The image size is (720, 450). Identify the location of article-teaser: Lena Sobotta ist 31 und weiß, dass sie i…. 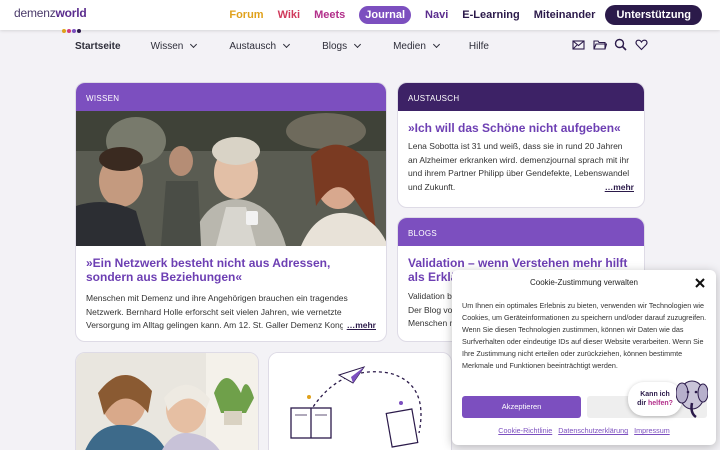
(521, 167).